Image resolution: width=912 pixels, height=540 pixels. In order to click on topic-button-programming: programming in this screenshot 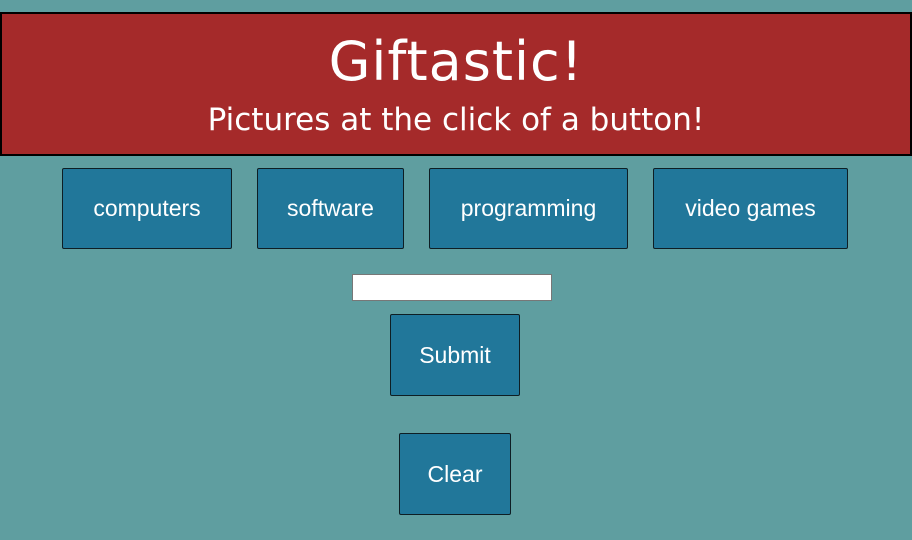, I will do `click(528, 208)`.